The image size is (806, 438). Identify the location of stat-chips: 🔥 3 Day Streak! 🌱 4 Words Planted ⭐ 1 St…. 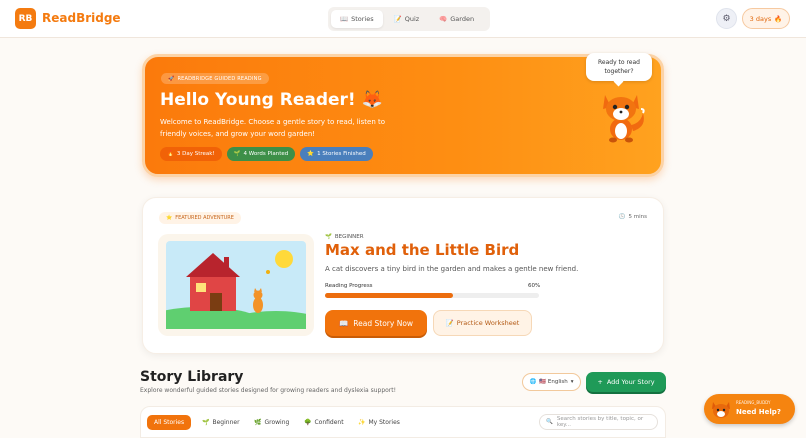
(266, 154).